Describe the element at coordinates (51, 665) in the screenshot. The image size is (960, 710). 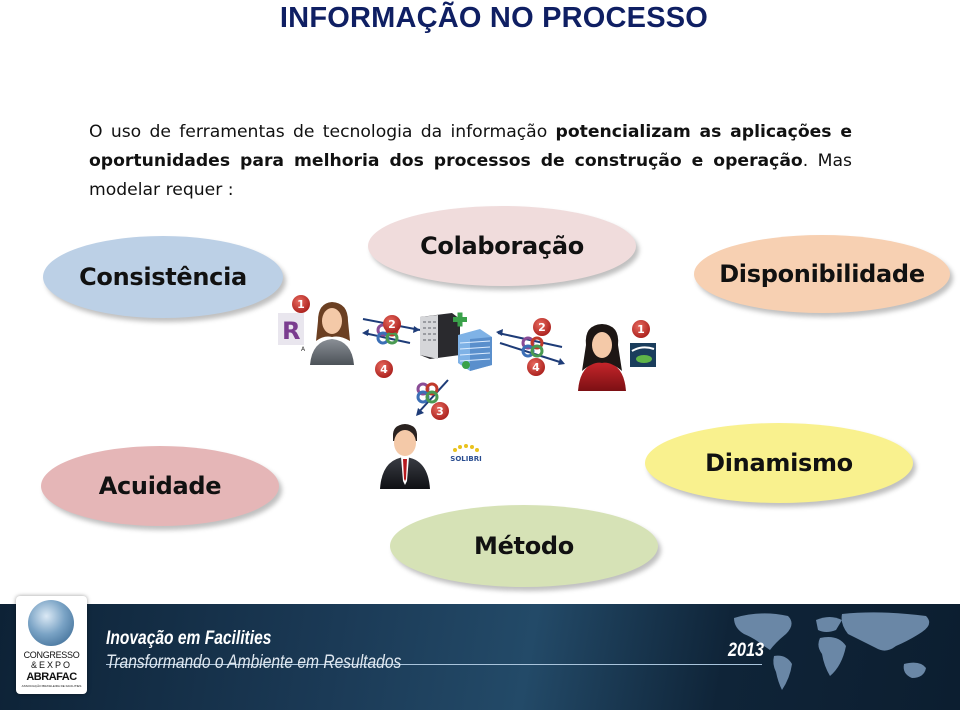
I see `logo-line2: &EXPO` at that location.